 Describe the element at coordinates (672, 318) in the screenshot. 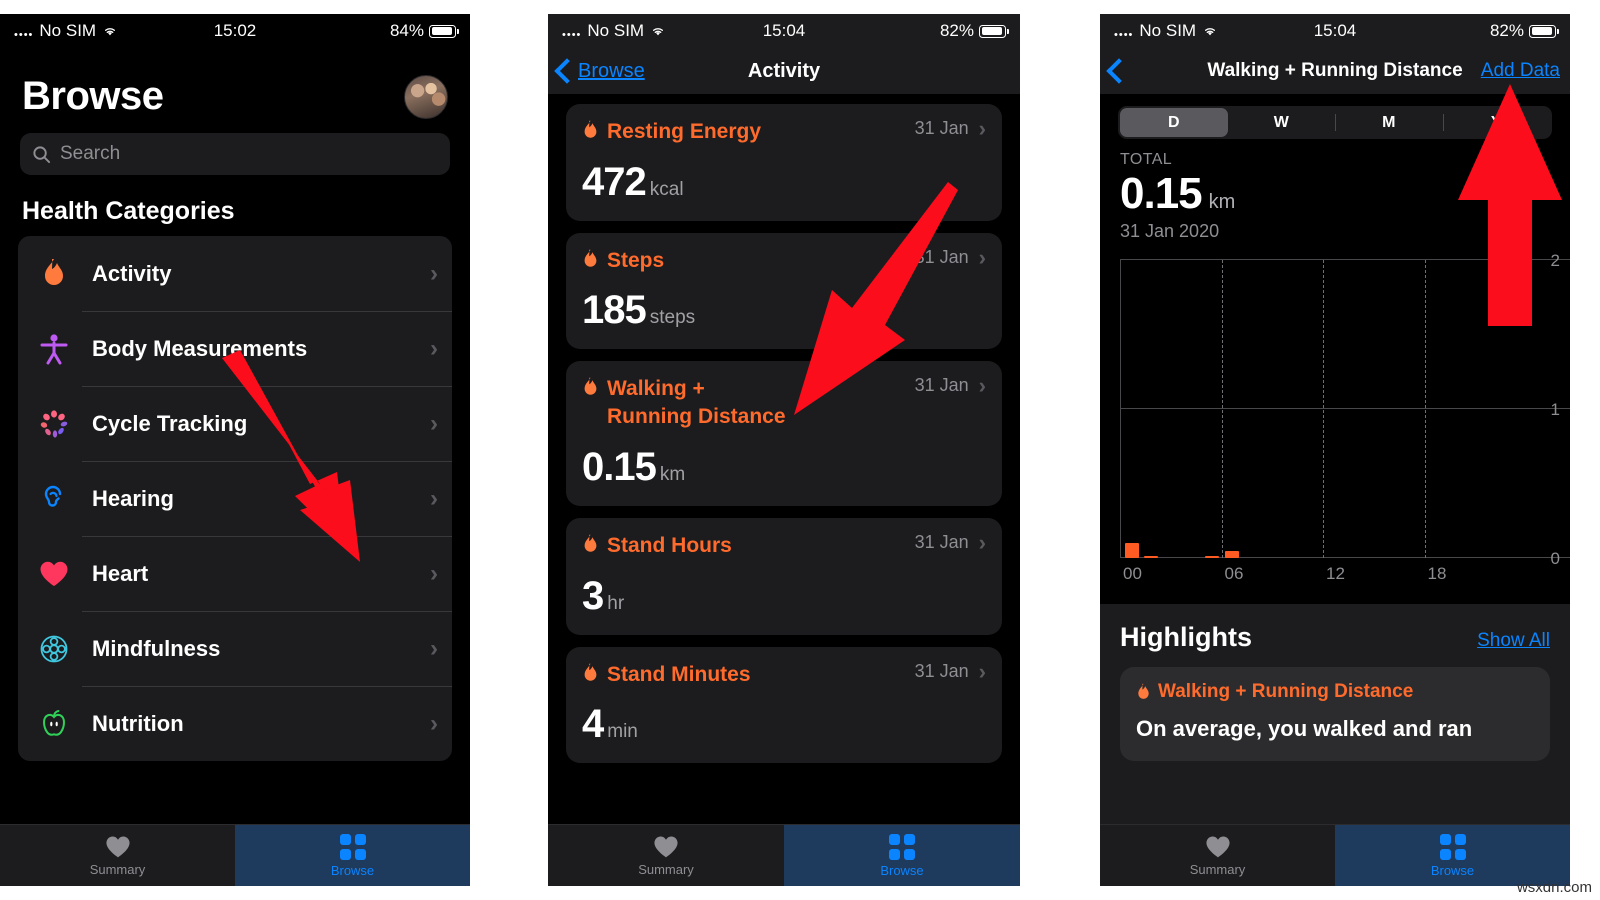

I see `card-unit: steps` at that location.